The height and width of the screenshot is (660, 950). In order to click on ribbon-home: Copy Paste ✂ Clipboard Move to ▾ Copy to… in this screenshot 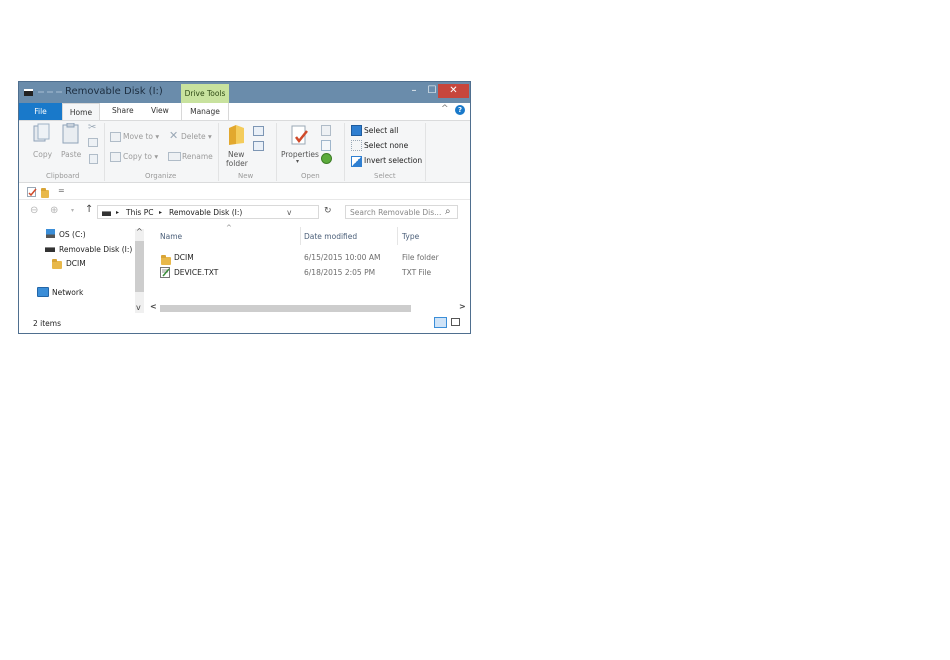, I will do `click(244, 151)`.